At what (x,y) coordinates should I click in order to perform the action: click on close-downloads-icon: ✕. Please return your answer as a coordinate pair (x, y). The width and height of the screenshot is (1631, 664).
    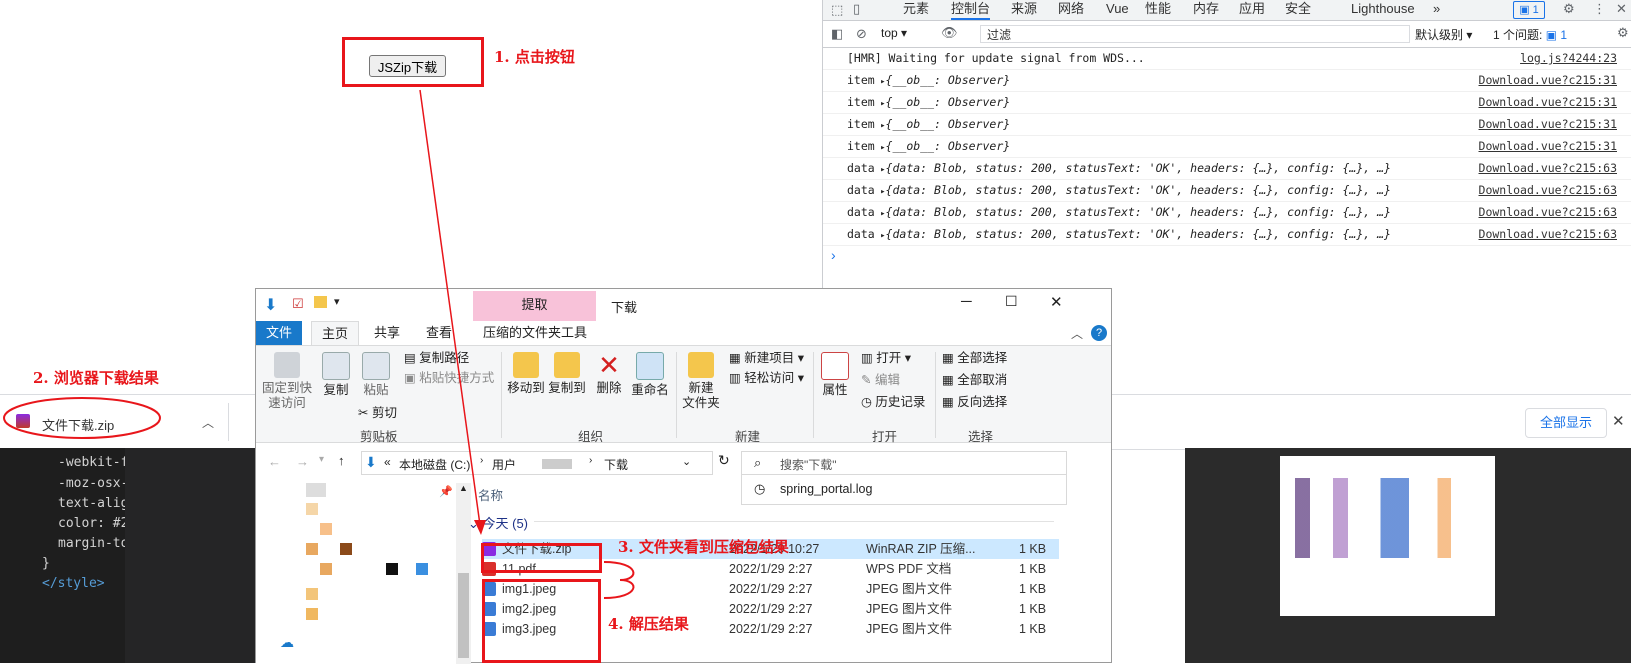
    Looking at the image, I should click on (1618, 421).